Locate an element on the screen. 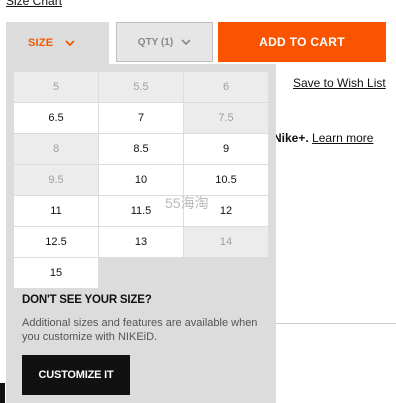 This screenshot has width=396, height=403. size-option: 10 is located at coordinates (141, 180).